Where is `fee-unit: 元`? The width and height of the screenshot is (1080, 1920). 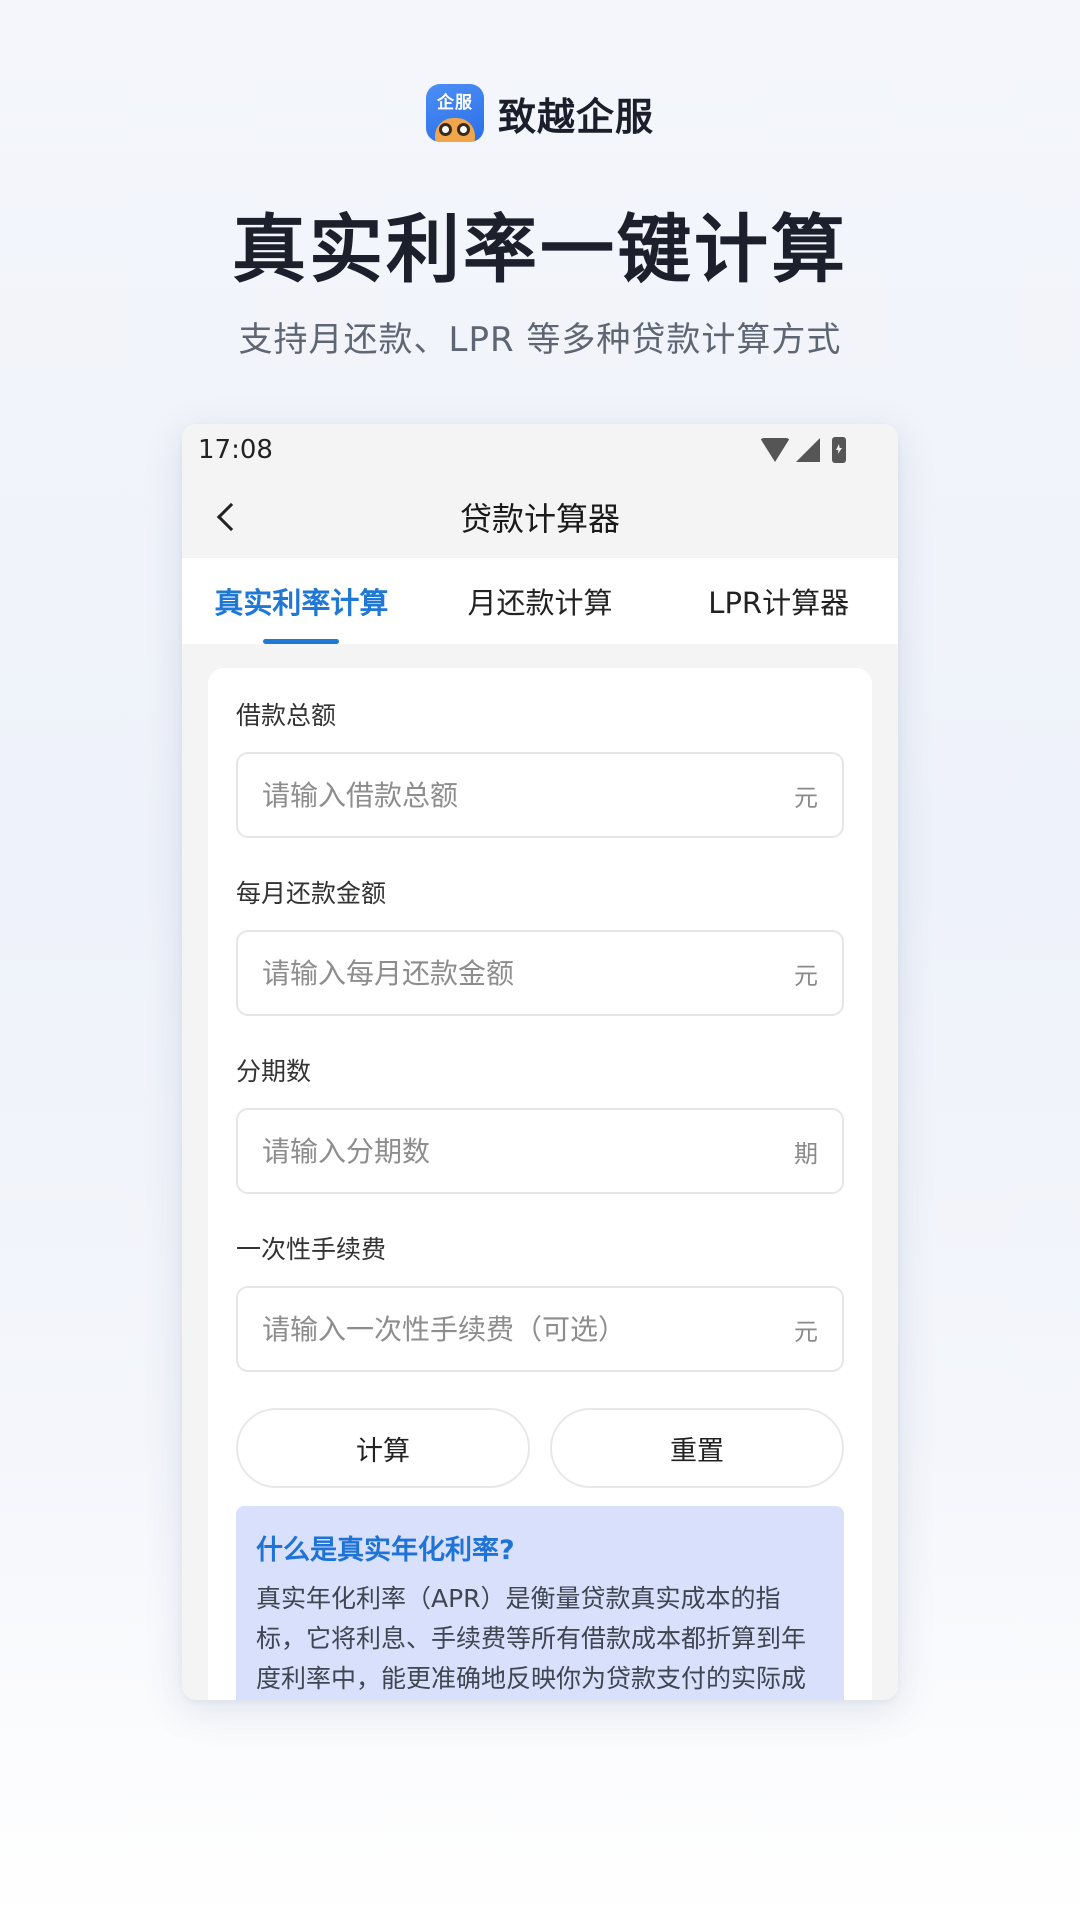 fee-unit: 元 is located at coordinates (806, 1331).